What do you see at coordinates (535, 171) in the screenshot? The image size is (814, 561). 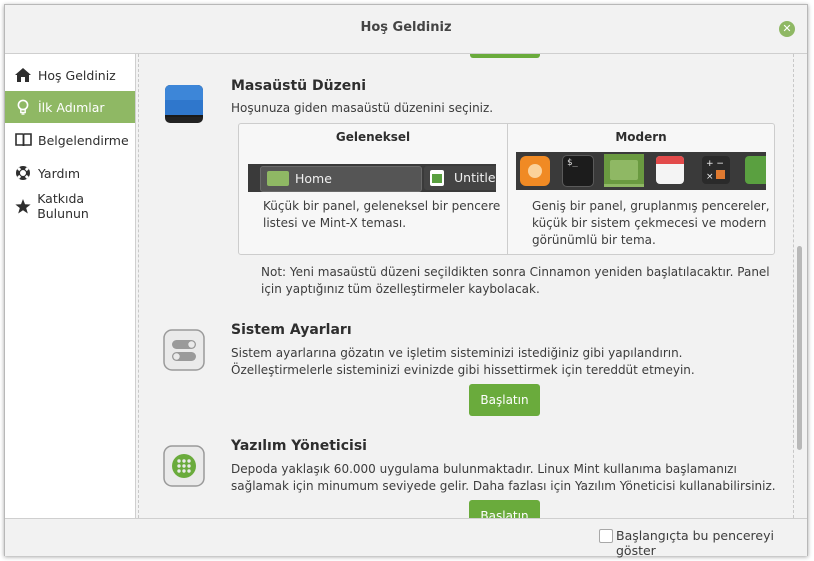 I see `firefox-icon` at bounding box center [535, 171].